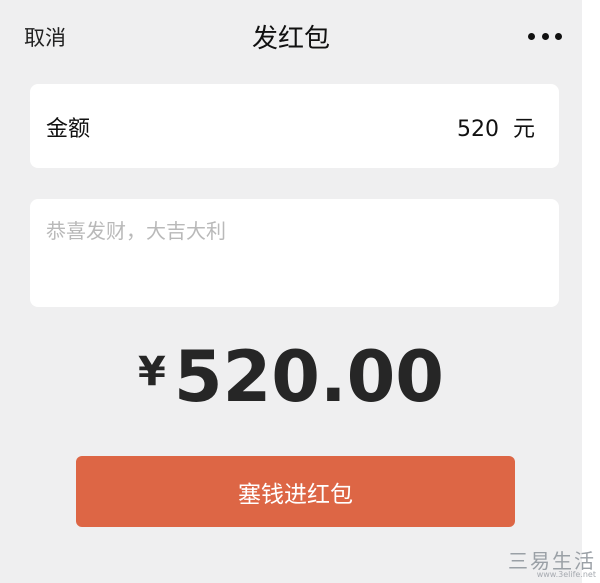 The width and height of the screenshot is (600, 583). What do you see at coordinates (152, 372) in the screenshot?
I see `currency-symbol: ¥` at bounding box center [152, 372].